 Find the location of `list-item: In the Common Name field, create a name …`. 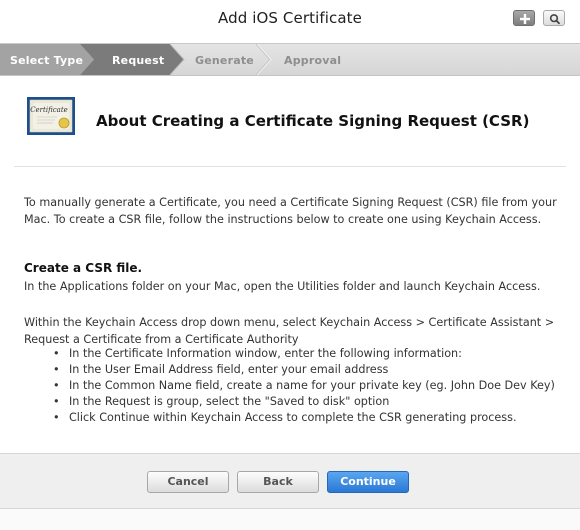

list-item: In the Common Name field, create a name … is located at coordinates (294, 386).